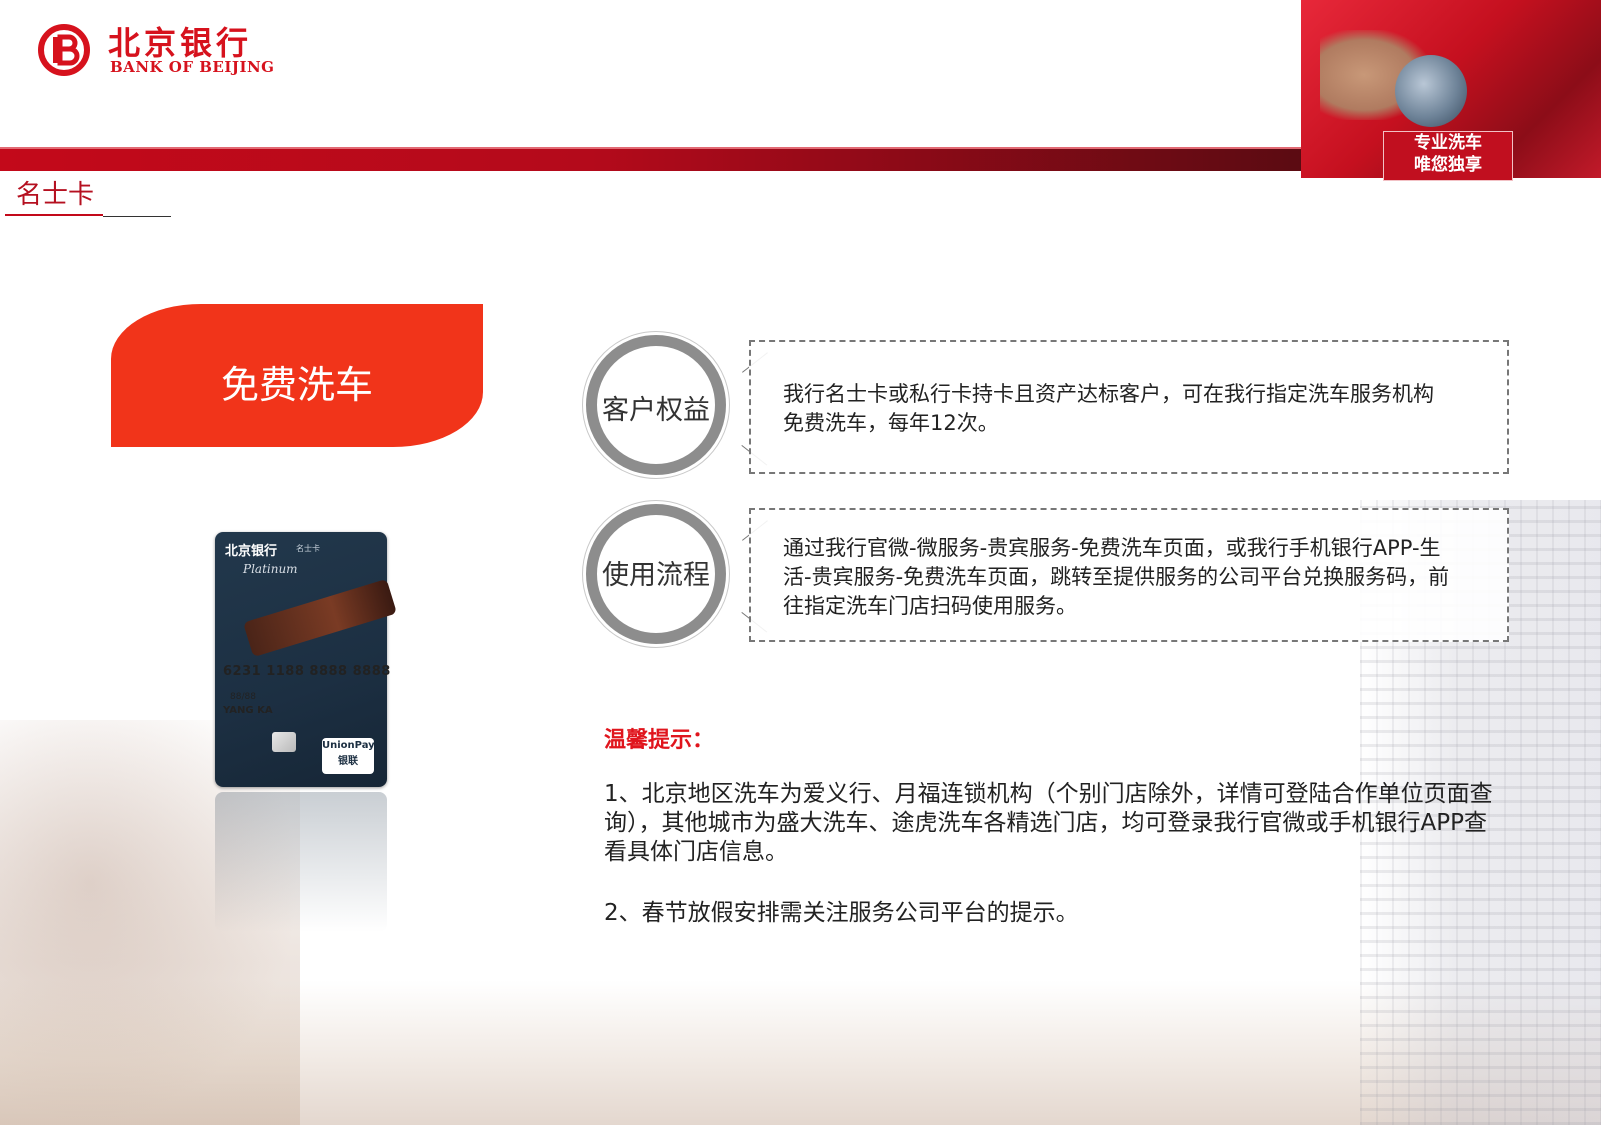  Describe the element at coordinates (284, 742) in the screenshot. I see `card-chip-icon` at that location.